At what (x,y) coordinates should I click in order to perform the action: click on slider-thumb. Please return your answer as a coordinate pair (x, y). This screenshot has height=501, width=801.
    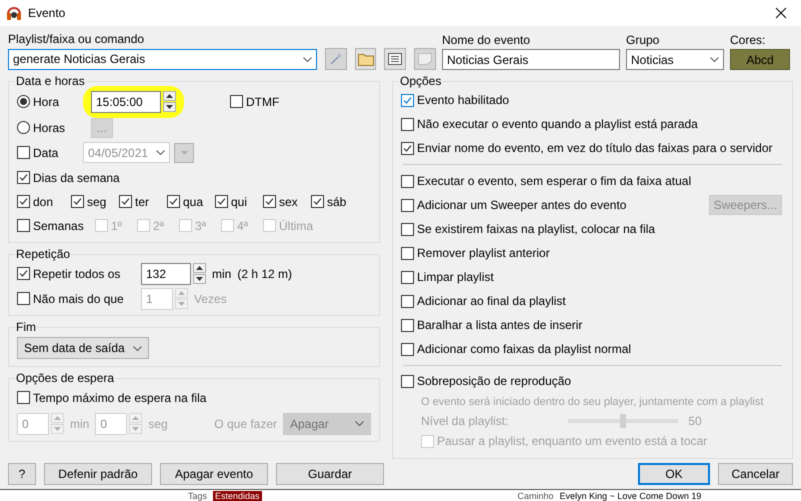
    Looking at the image, I should click on (623, 421).